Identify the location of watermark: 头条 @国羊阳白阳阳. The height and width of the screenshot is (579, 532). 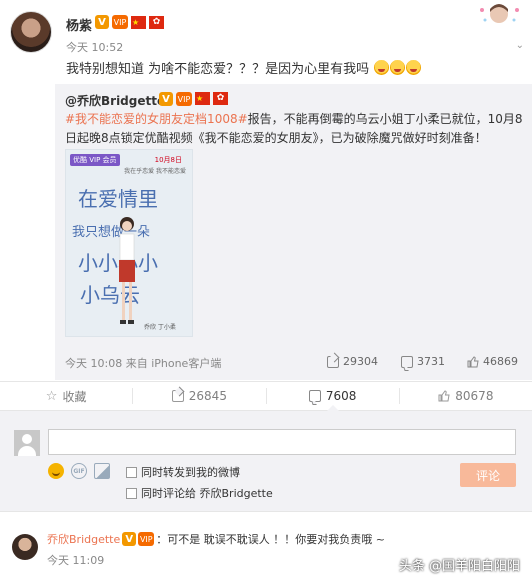
(459, 566).